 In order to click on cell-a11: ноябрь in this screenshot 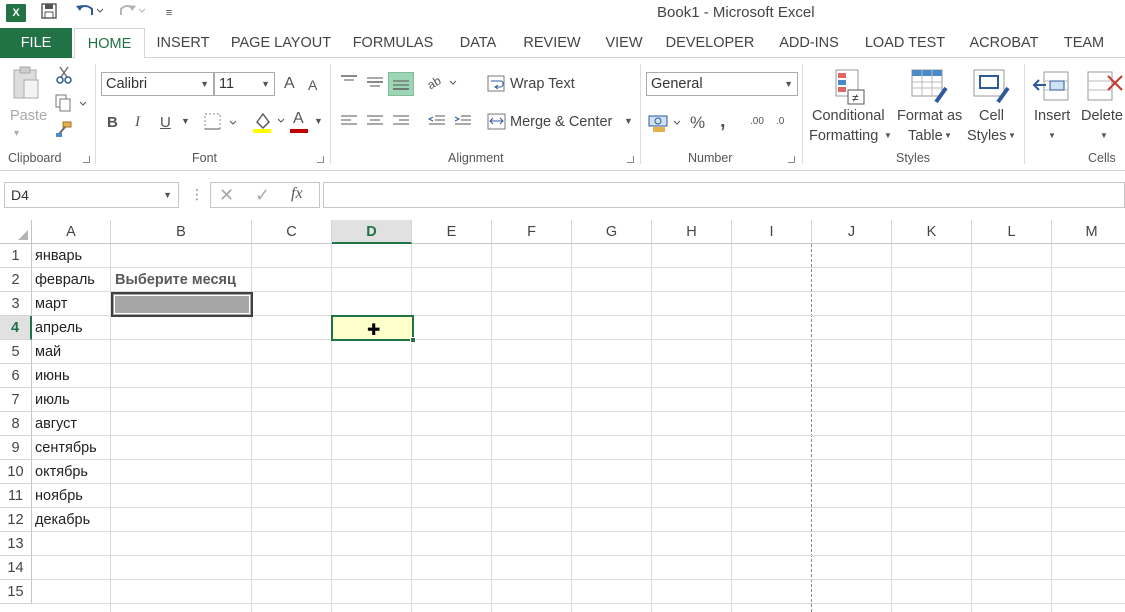, I will do `click(59, 496)`.